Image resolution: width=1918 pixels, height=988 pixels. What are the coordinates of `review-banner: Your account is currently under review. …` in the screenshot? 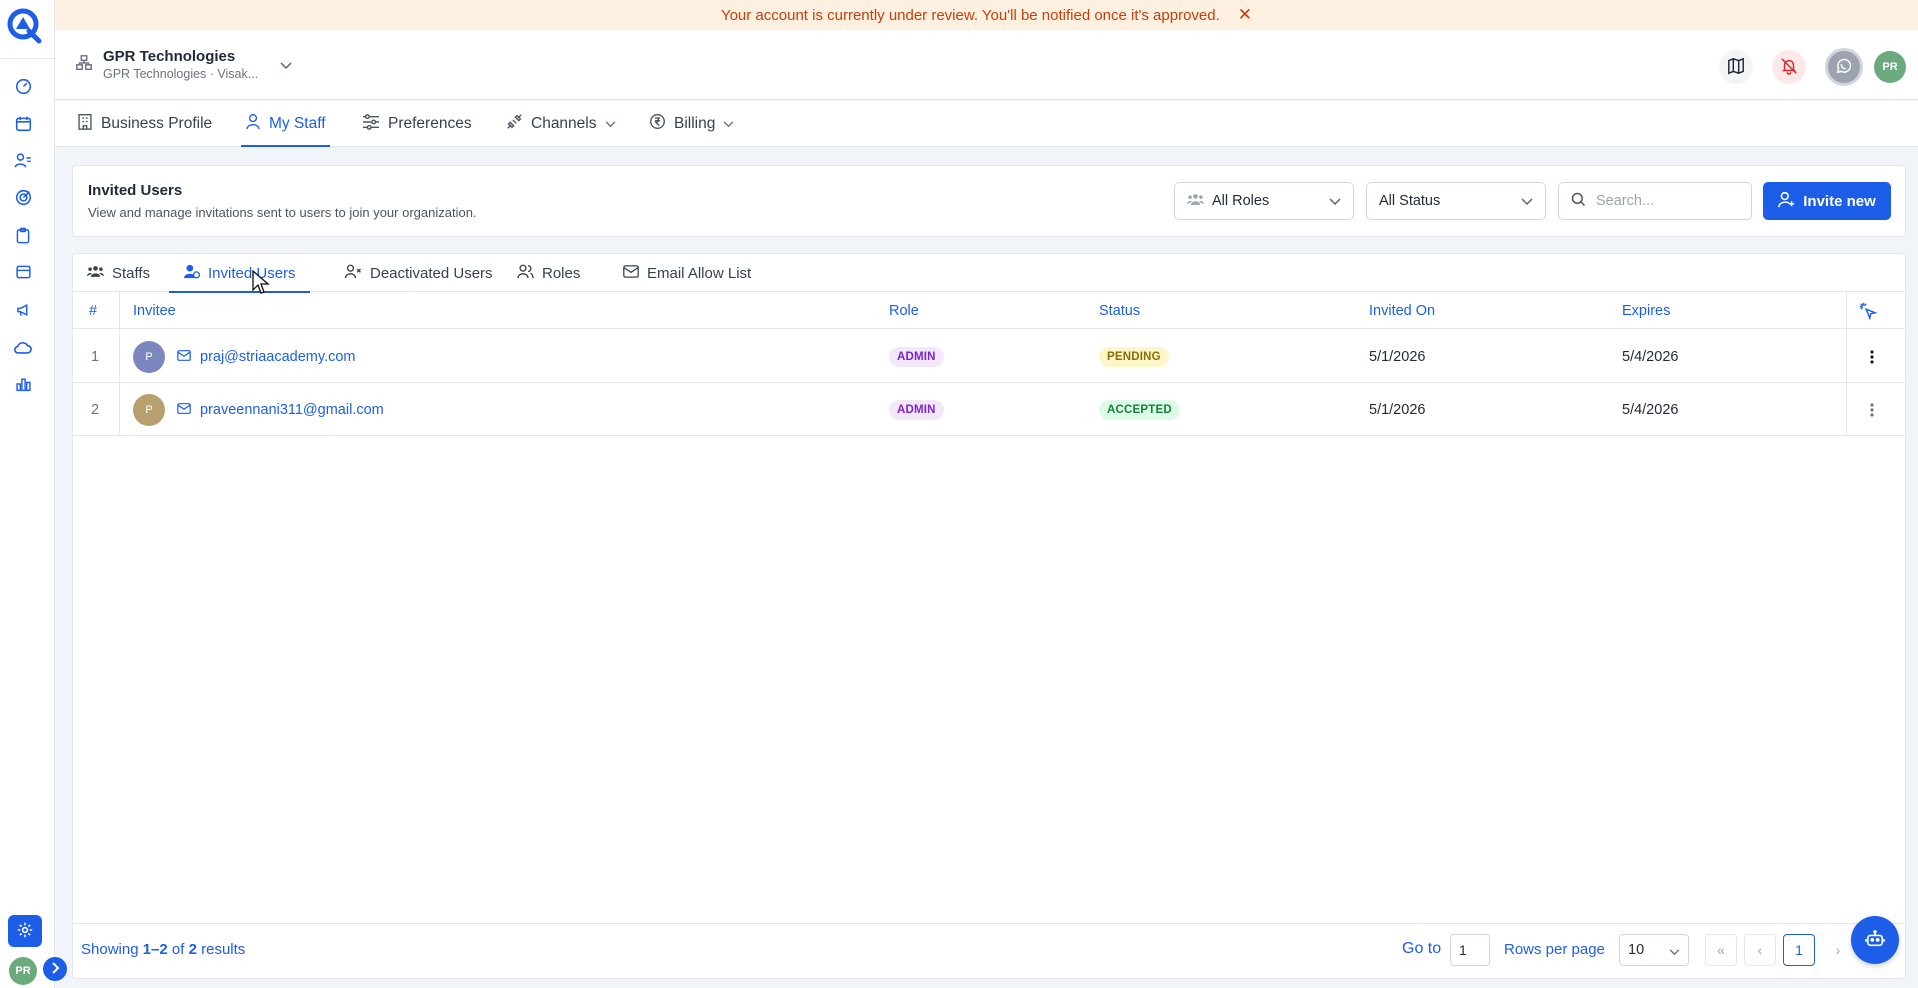 It's located at (986, 15).